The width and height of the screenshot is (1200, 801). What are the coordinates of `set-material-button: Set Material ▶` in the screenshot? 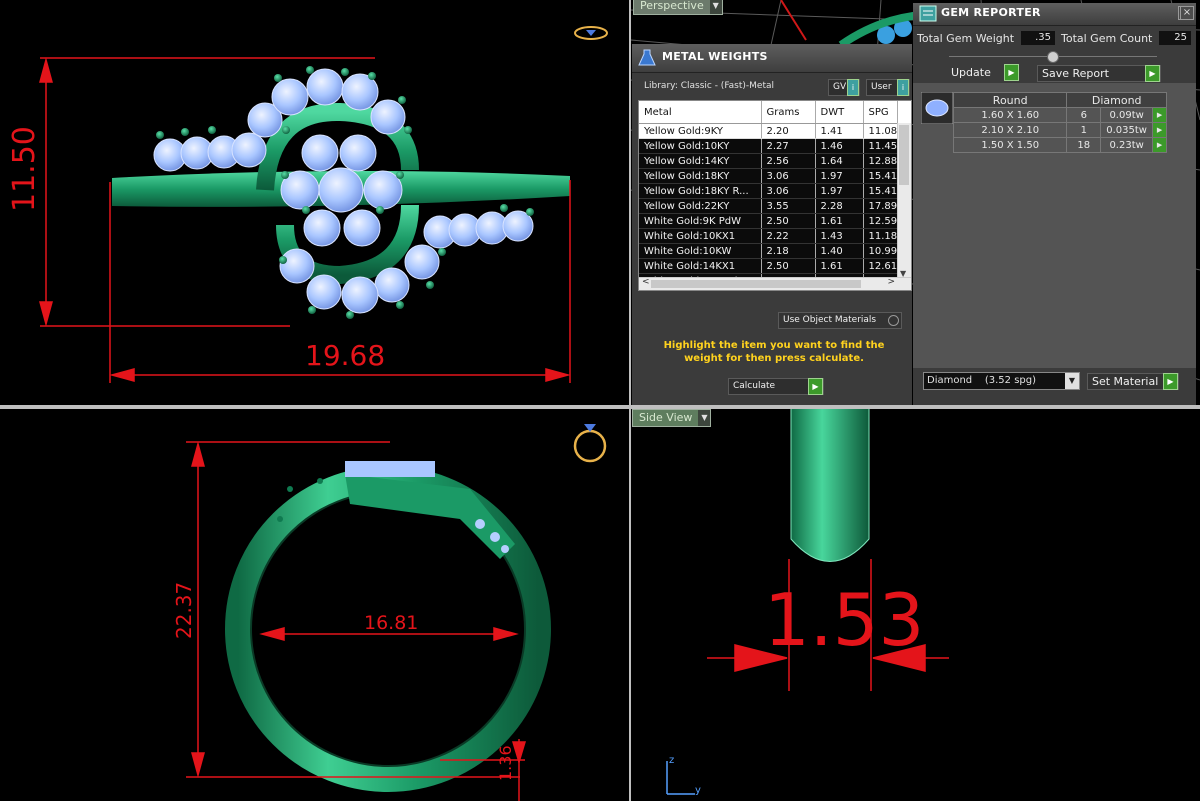 It's located at (1133, 381).